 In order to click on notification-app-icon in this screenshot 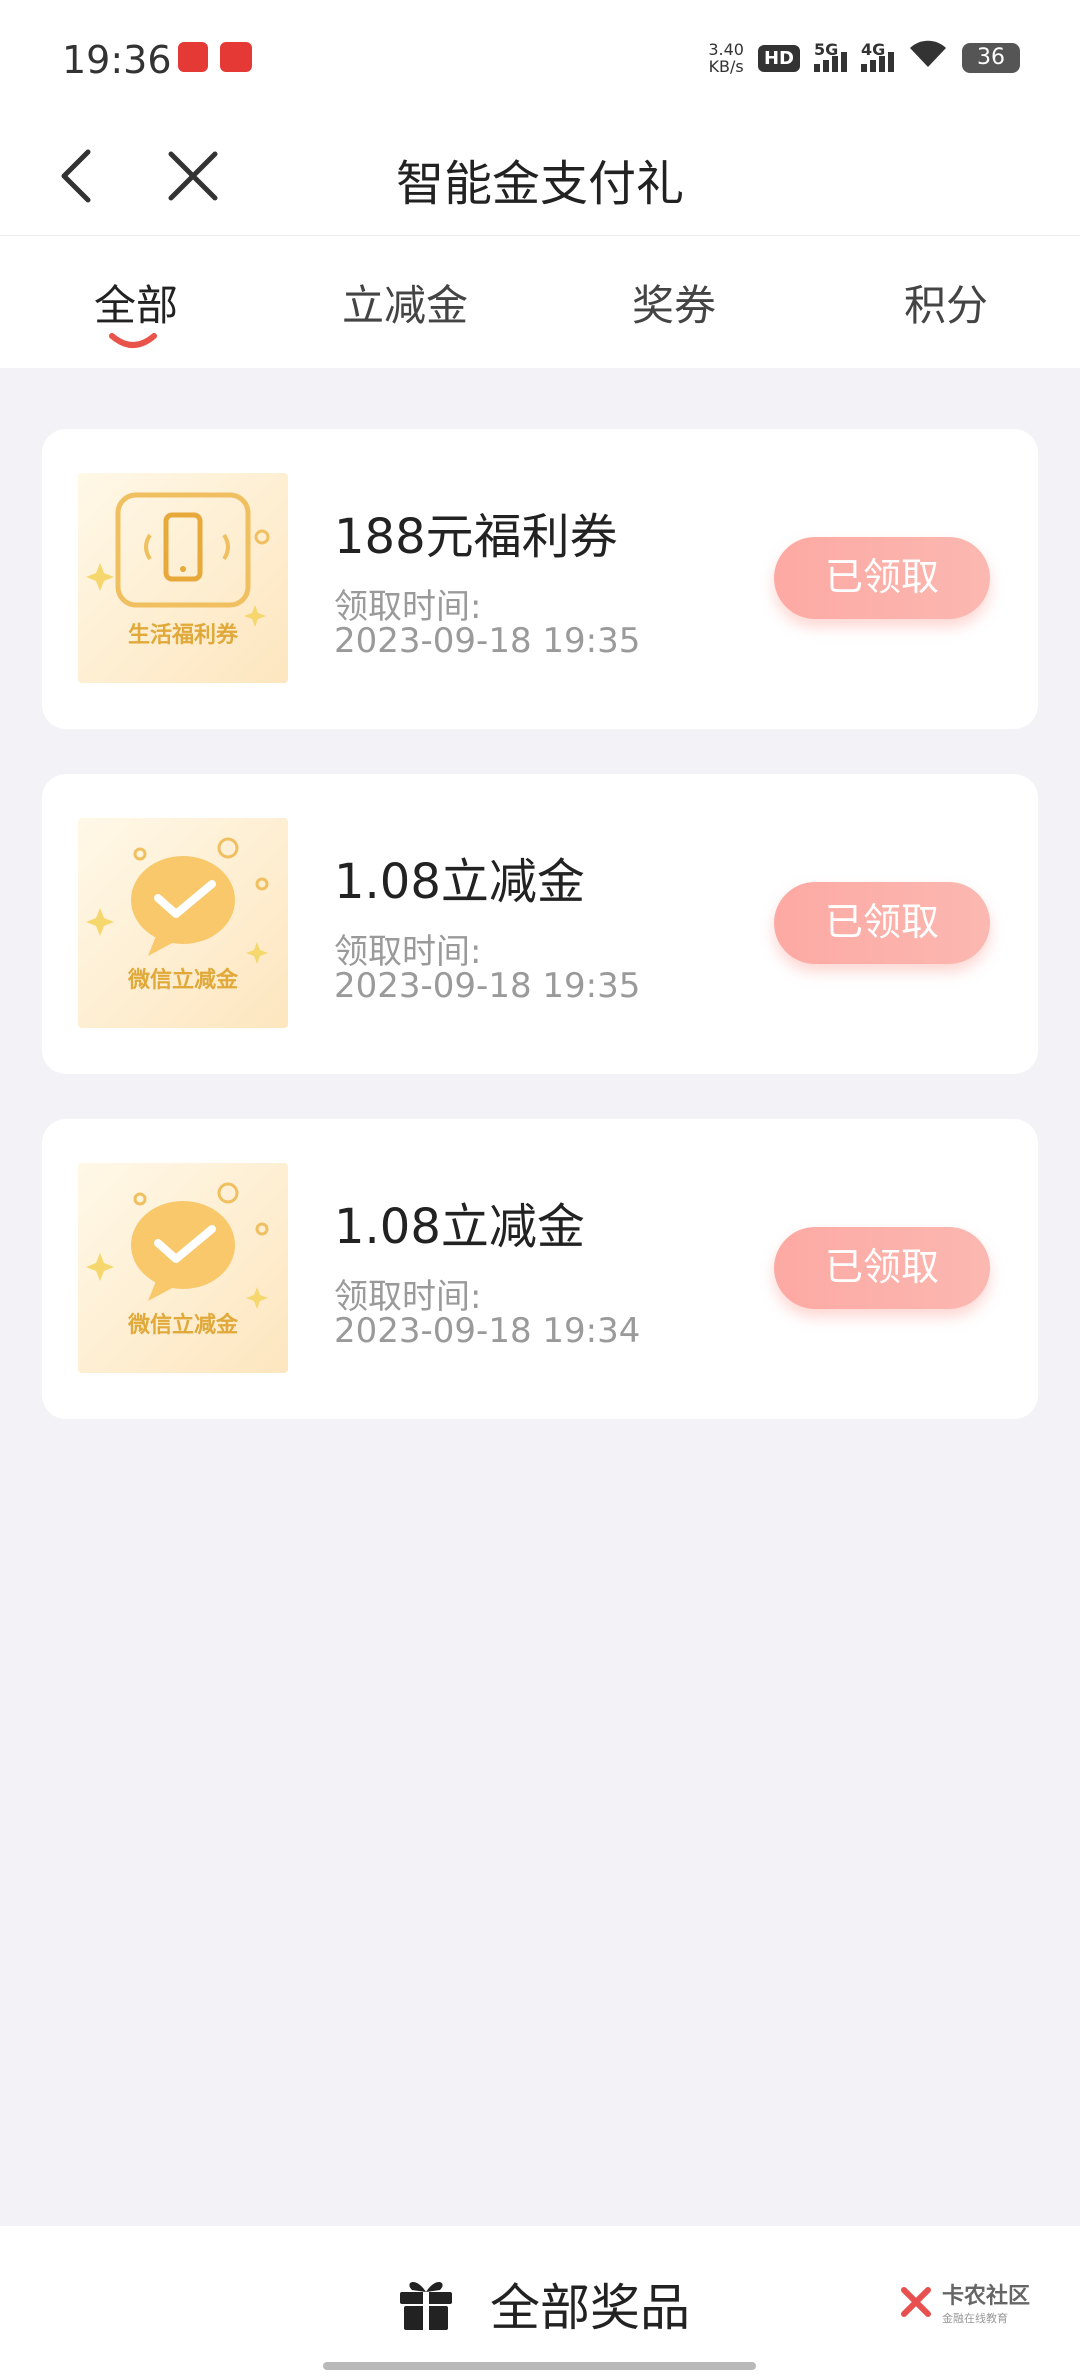, I will do `click(193, 57)`.